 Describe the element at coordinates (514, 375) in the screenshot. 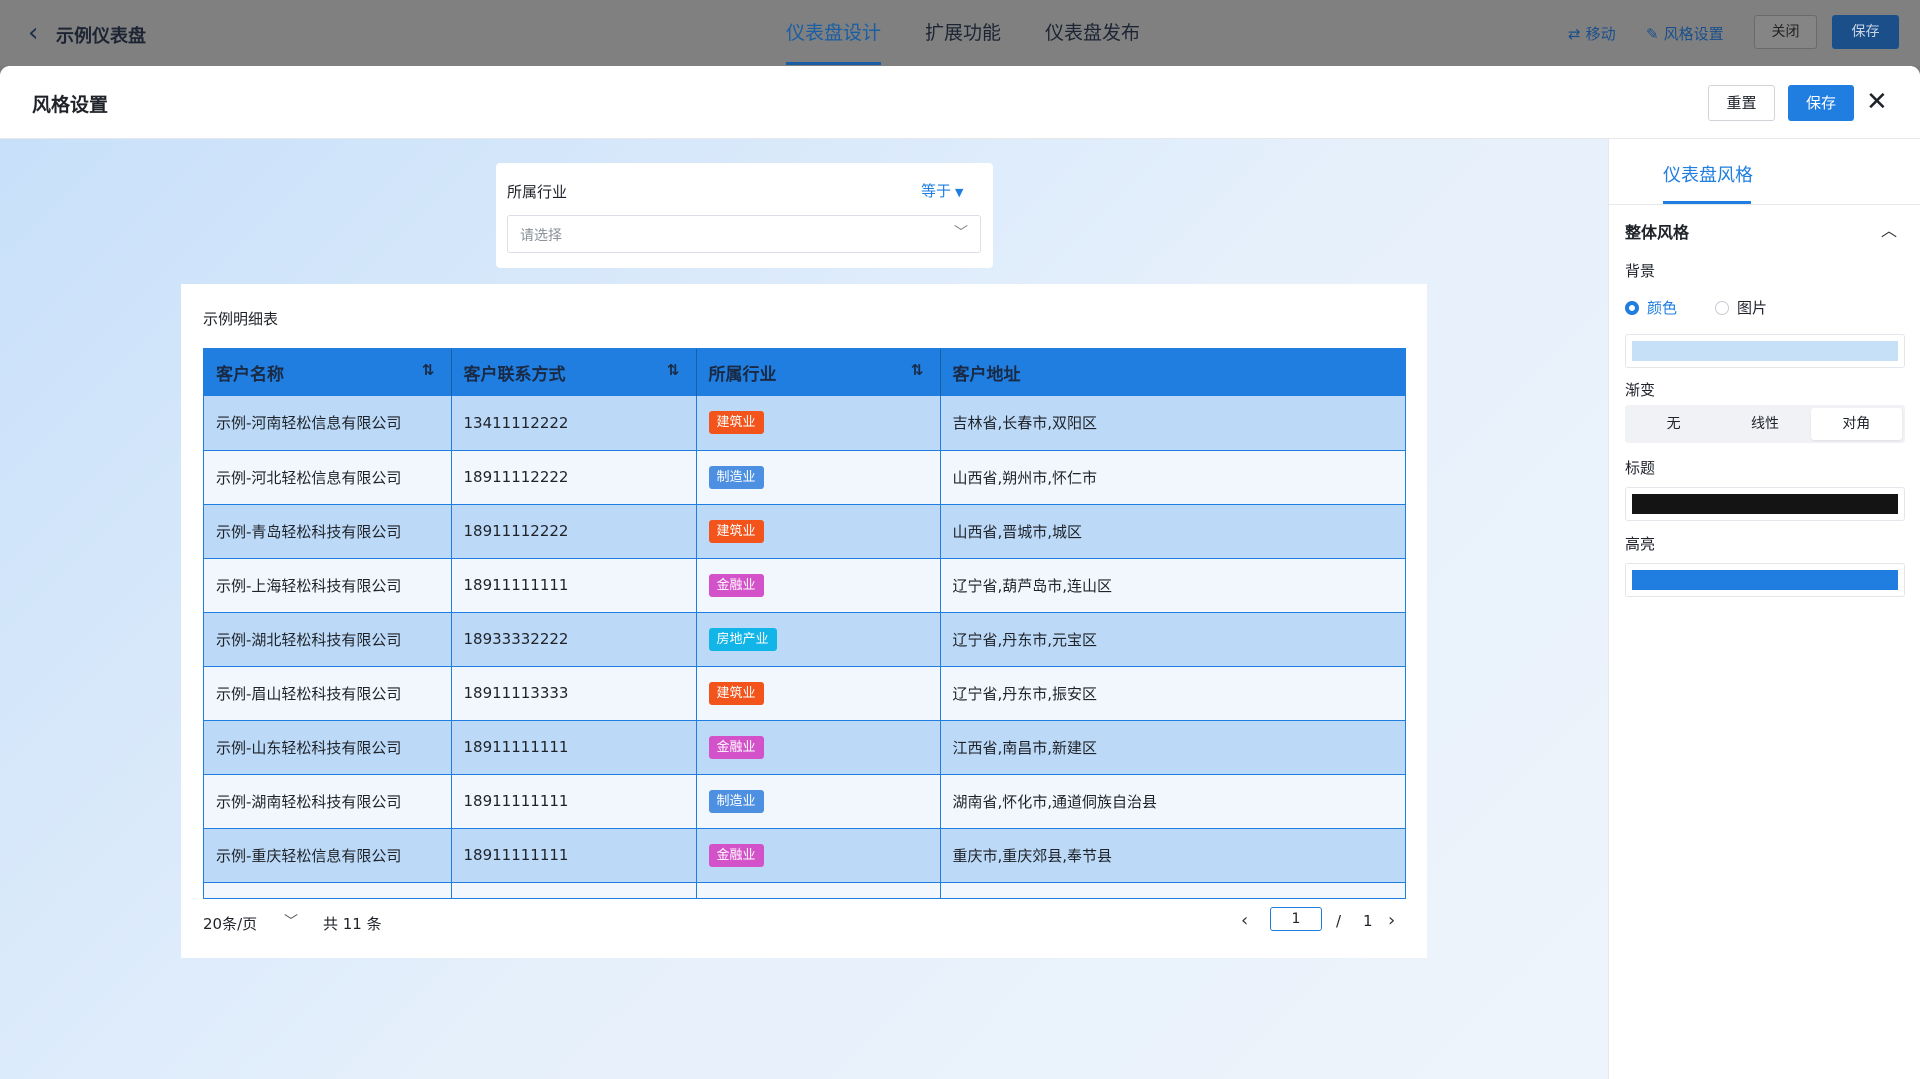

I see `column-header-label: 客户联系方式` at that location.